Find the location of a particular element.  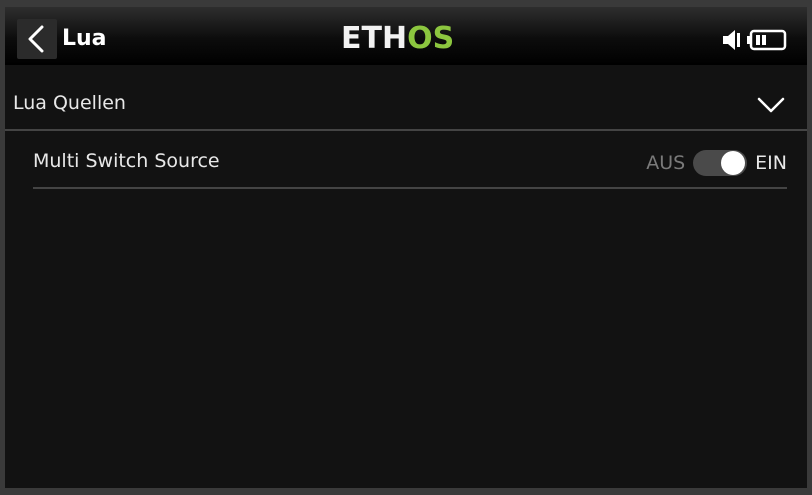

logo-text-eth: ETH is located at coordinates (374, 38).